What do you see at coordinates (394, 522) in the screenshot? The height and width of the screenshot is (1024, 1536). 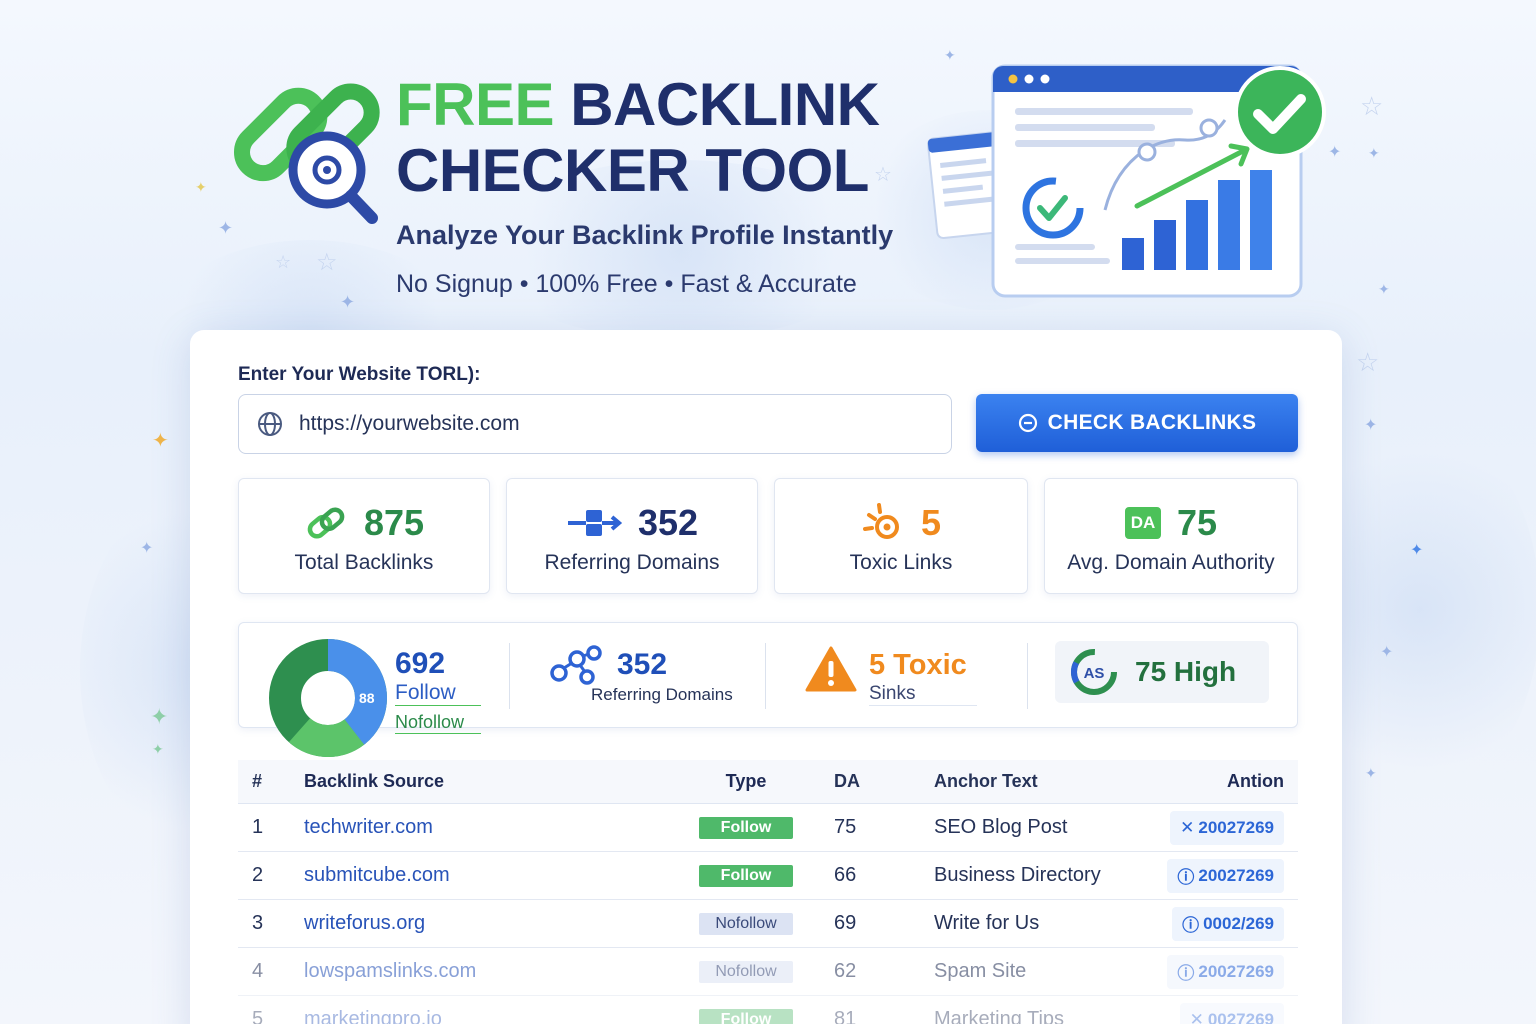 I see `total-backlinks-value: 875` at bounding box center [394, 522].